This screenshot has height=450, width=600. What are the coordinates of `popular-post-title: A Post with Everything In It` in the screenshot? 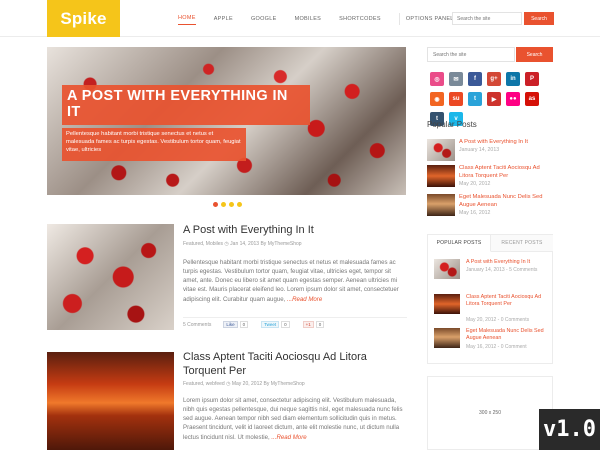 It's located at (506, 143).